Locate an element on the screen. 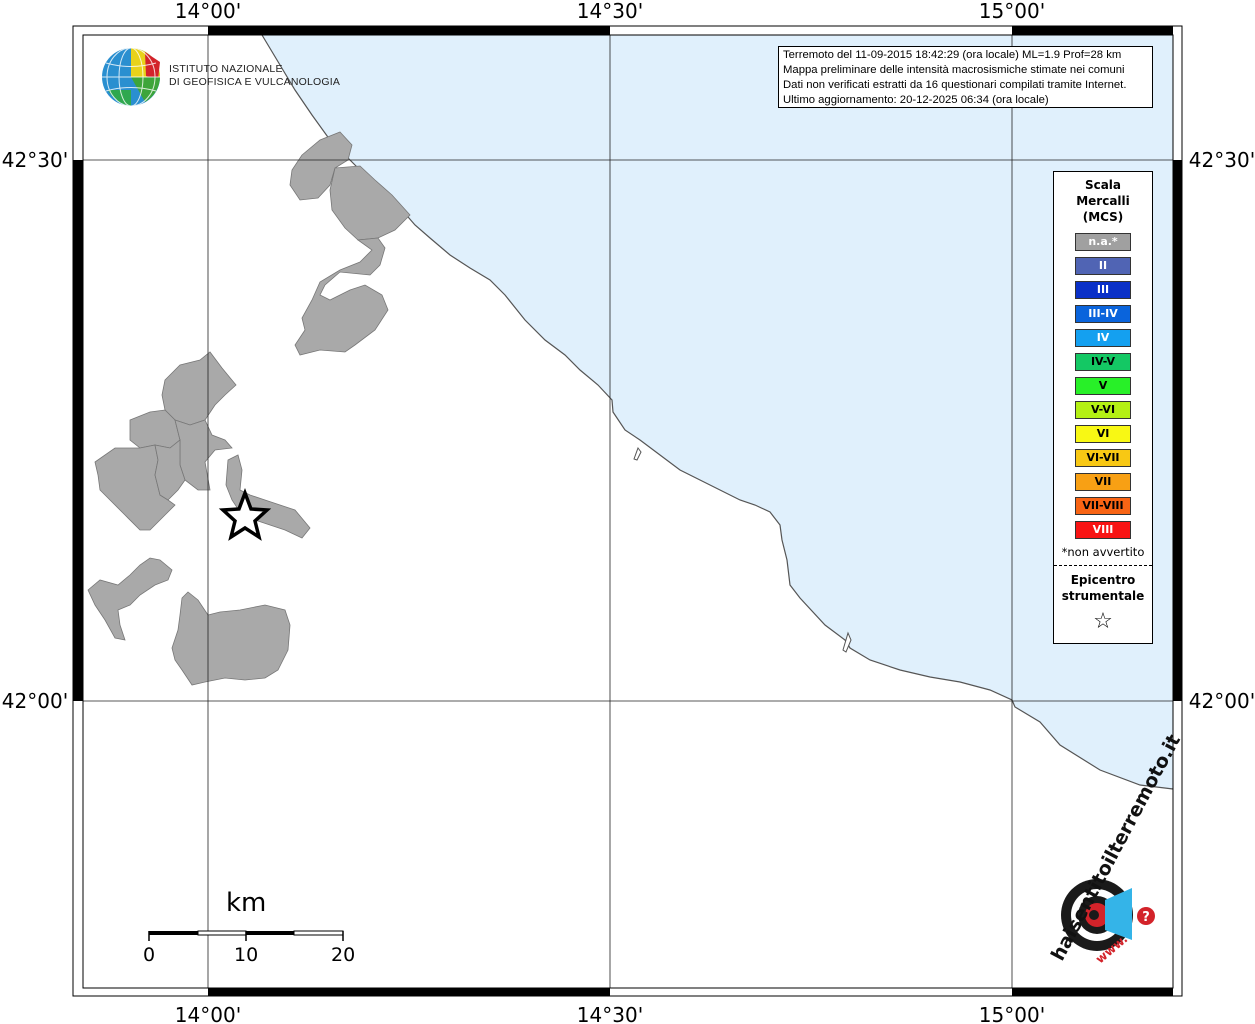  ingv-logo-icon is located at coordinates (131, 77).